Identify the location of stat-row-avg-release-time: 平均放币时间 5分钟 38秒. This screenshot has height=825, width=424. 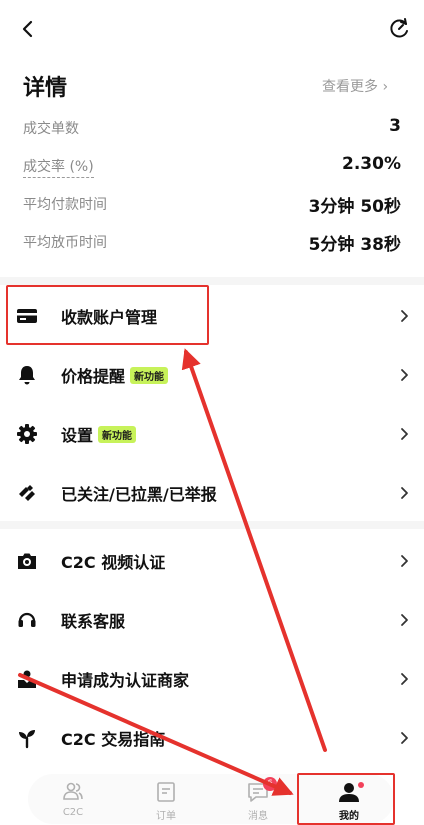
(212, 242).